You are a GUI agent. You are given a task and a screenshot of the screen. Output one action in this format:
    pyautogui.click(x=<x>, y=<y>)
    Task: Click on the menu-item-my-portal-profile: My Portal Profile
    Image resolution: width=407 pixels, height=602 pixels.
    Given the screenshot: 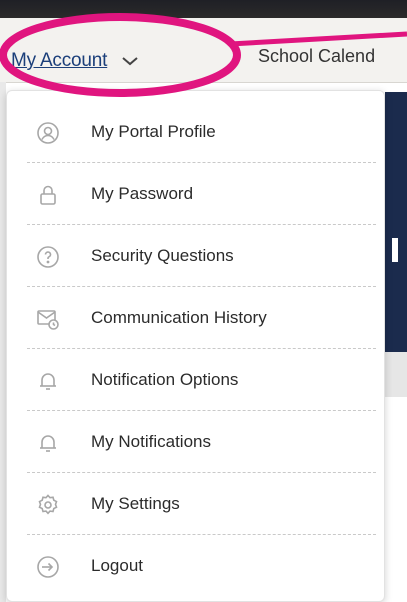 What is the action you would take?
    pyautogui.click(x=195, y=132)
    